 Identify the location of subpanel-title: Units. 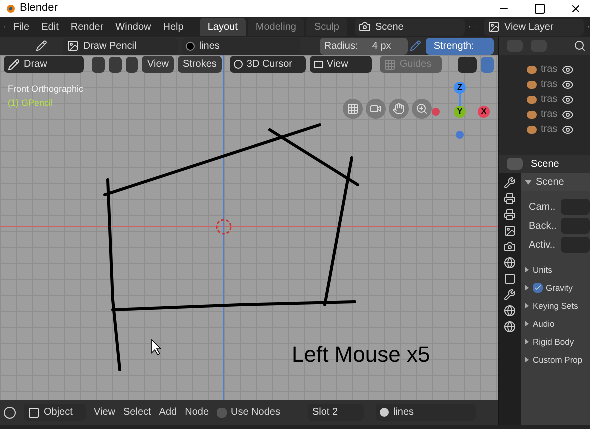
(542, 270).